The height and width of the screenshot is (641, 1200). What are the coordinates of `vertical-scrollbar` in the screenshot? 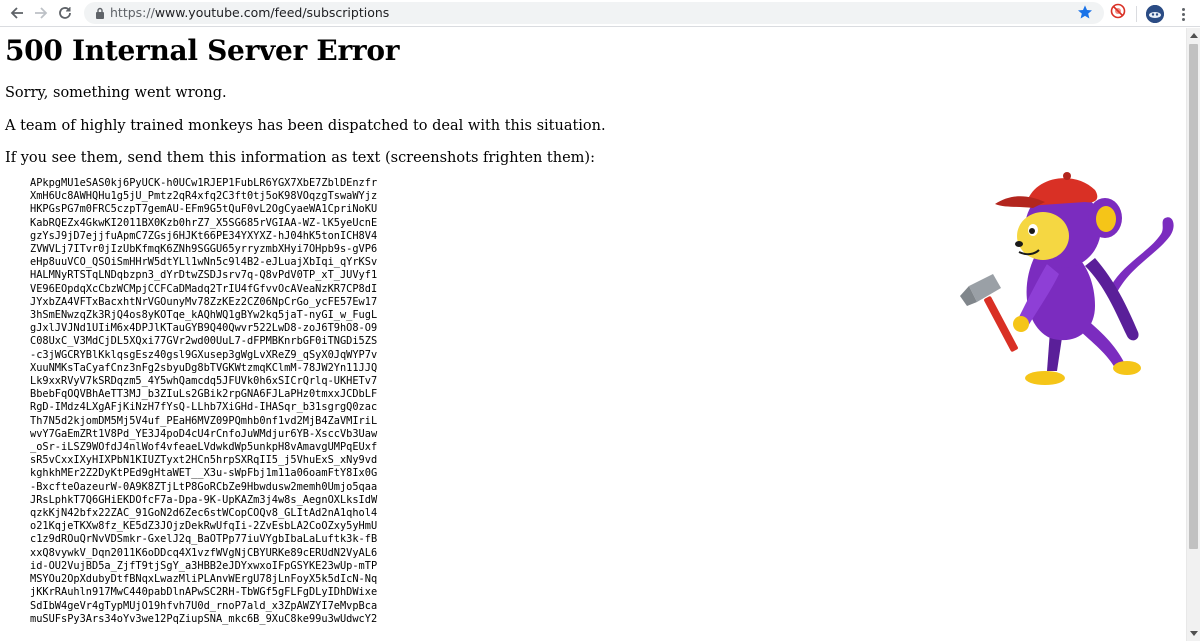 It's located at (1193, 334).